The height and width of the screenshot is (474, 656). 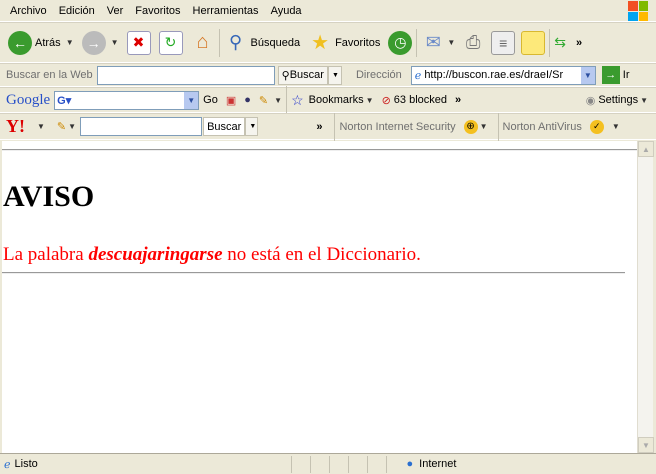 What do you see at coordinates (170, 42) in the screenshot?
I see `refresh-icon: ↻` at bounding box center [170, 42].